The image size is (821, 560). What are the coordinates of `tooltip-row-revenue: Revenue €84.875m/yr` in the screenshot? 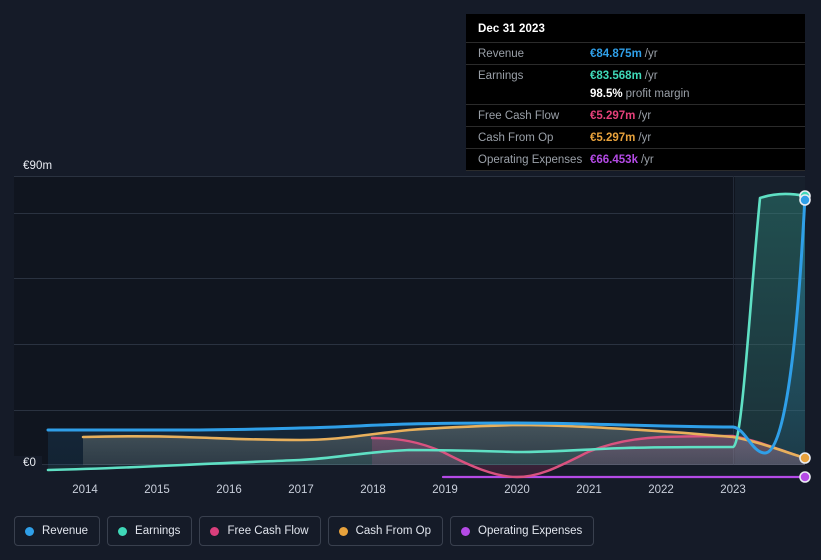 It's located at (635, 53).